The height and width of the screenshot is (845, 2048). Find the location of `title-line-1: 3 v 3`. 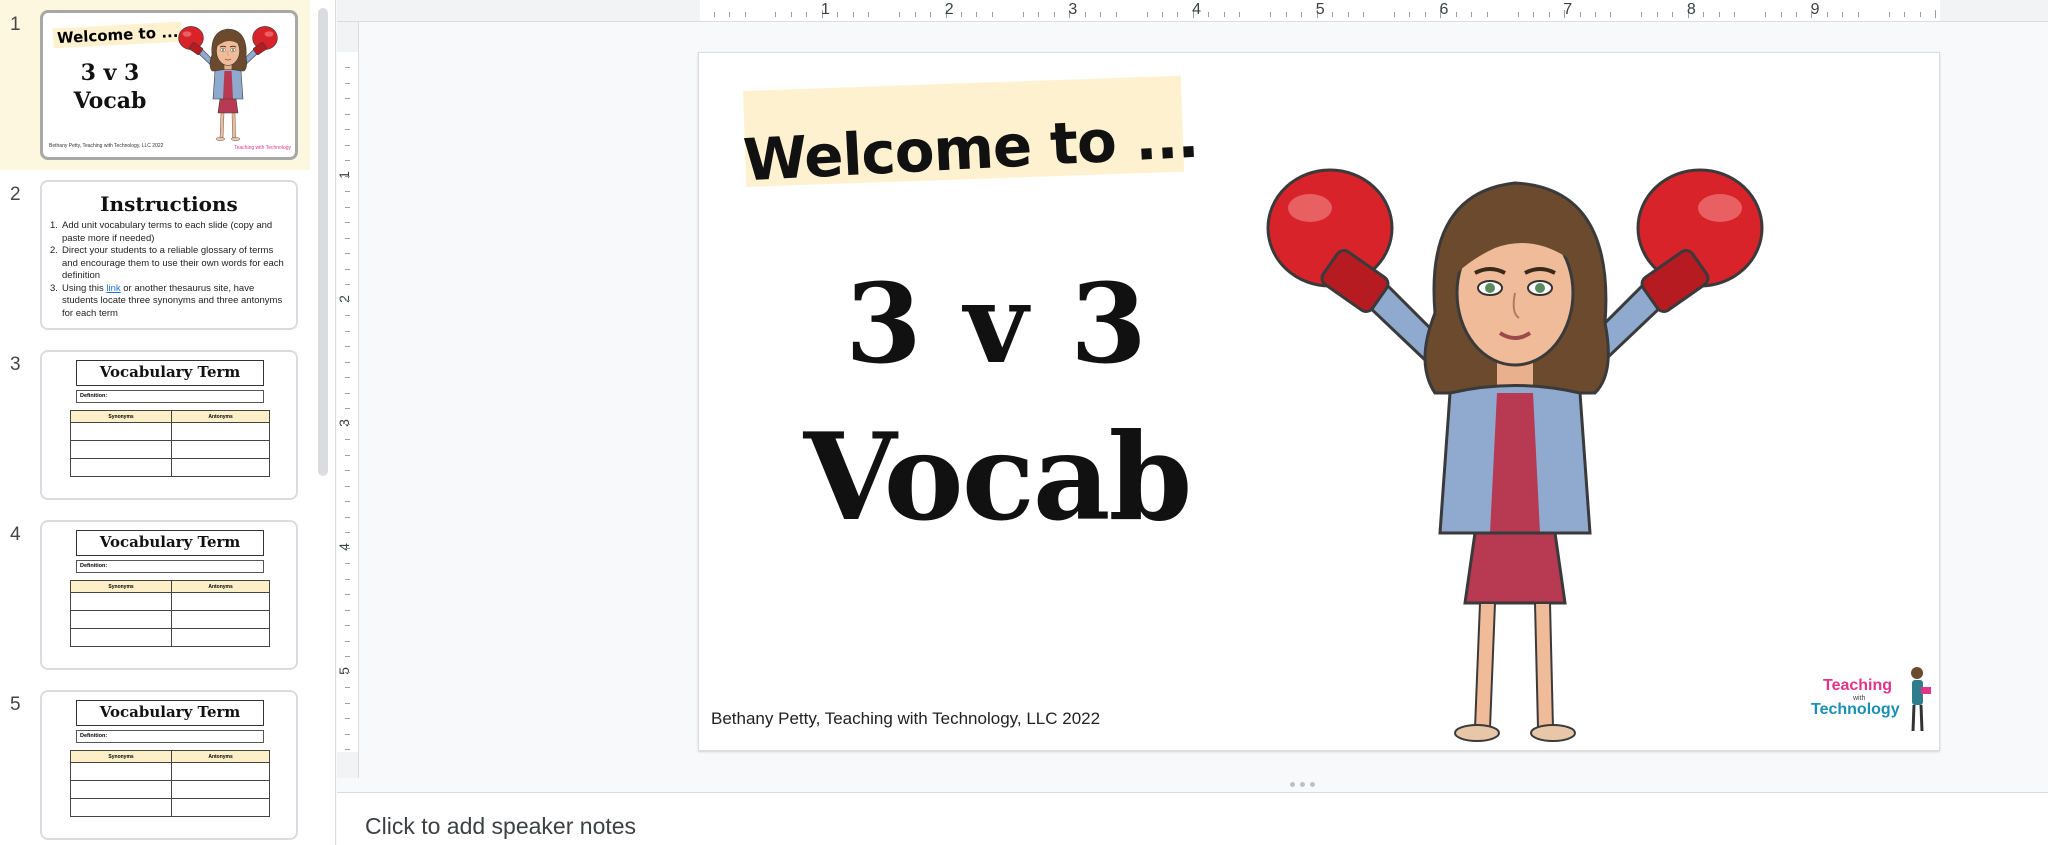

title-line-1: 3 v 3 is located at coordinates (997, 324).